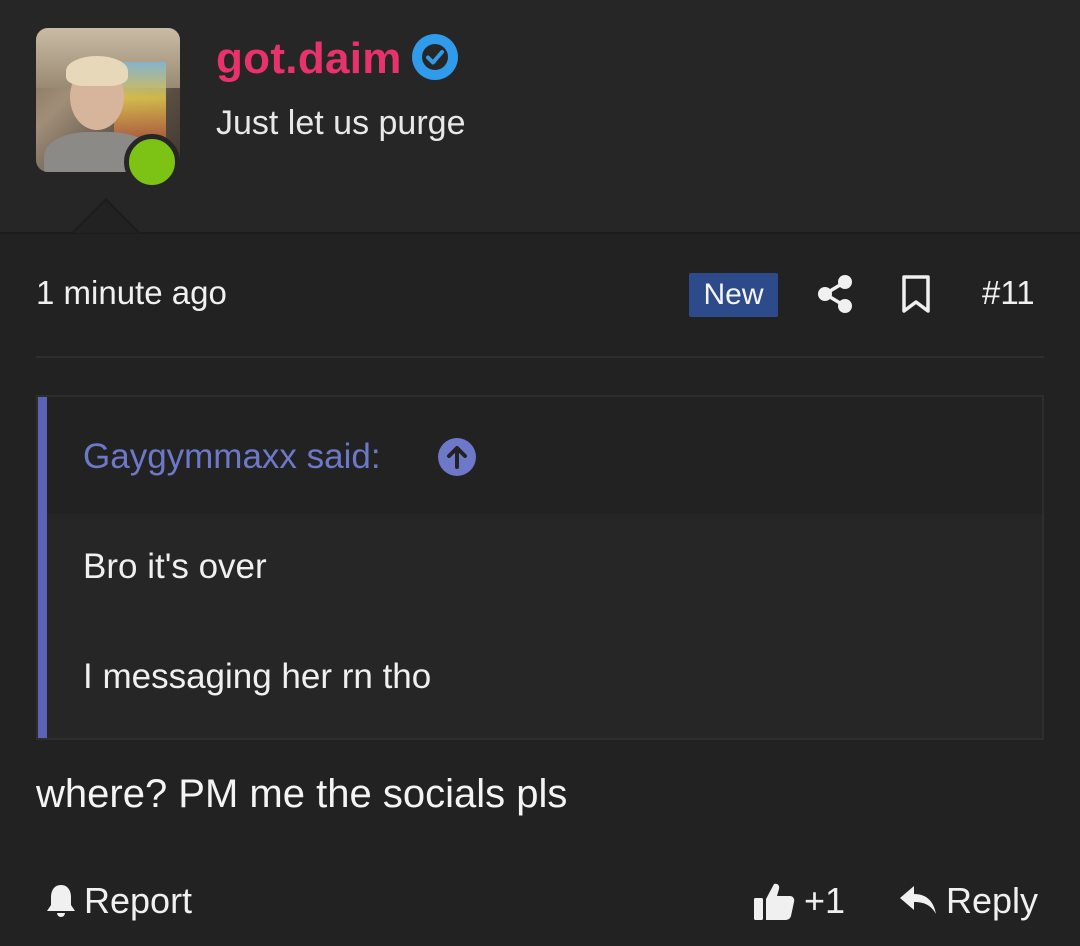 The height and width of the screenshot is (946, 1080). I want to click on reply-button: Reply, so click(968, 901).